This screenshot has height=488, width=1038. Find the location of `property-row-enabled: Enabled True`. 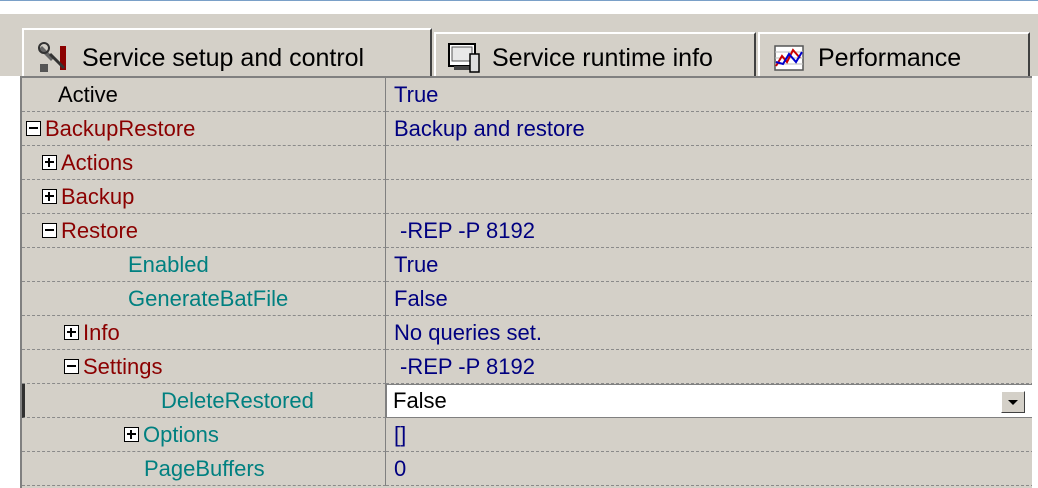

property-row-enabled: Enabled True is located at coordinates (527, 265).